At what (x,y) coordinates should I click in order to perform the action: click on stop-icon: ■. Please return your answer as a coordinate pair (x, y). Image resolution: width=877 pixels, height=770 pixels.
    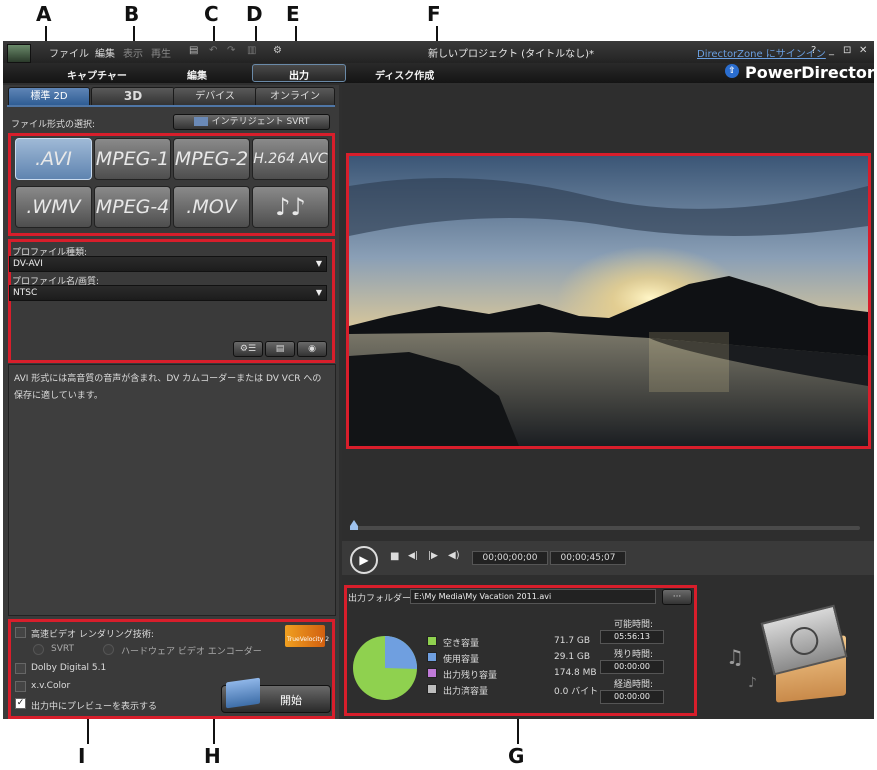
    Looking at the image, I should click on (394, 556).